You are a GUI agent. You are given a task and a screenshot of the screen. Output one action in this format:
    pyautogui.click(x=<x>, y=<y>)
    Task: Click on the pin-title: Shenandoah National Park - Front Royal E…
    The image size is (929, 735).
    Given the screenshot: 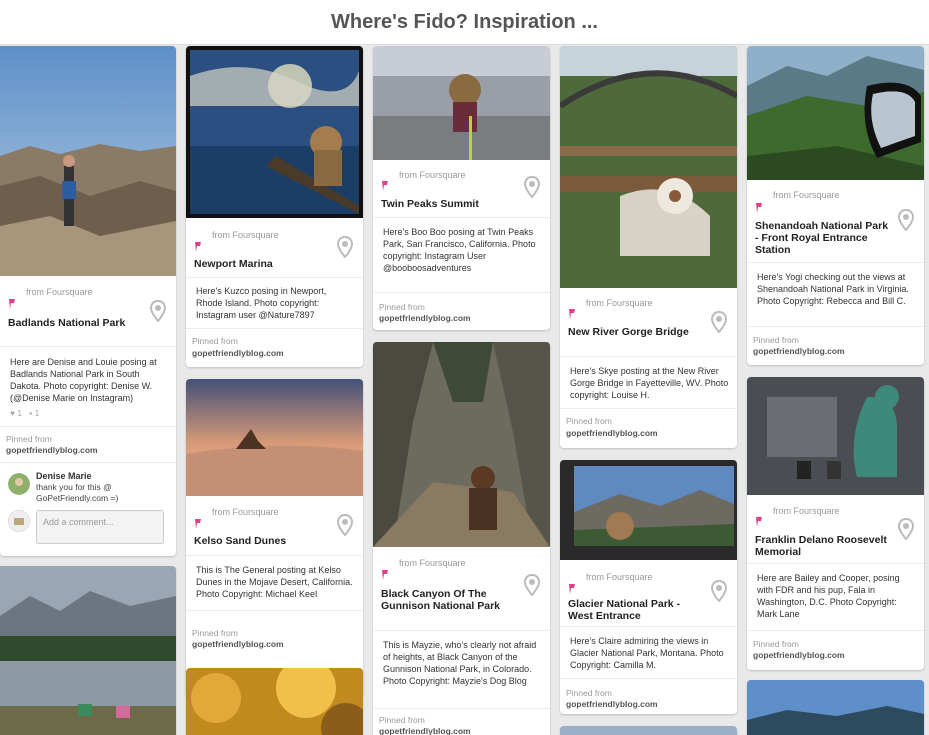 What is the action you would take?
    pyautogui.click(x=824, y=238)
    